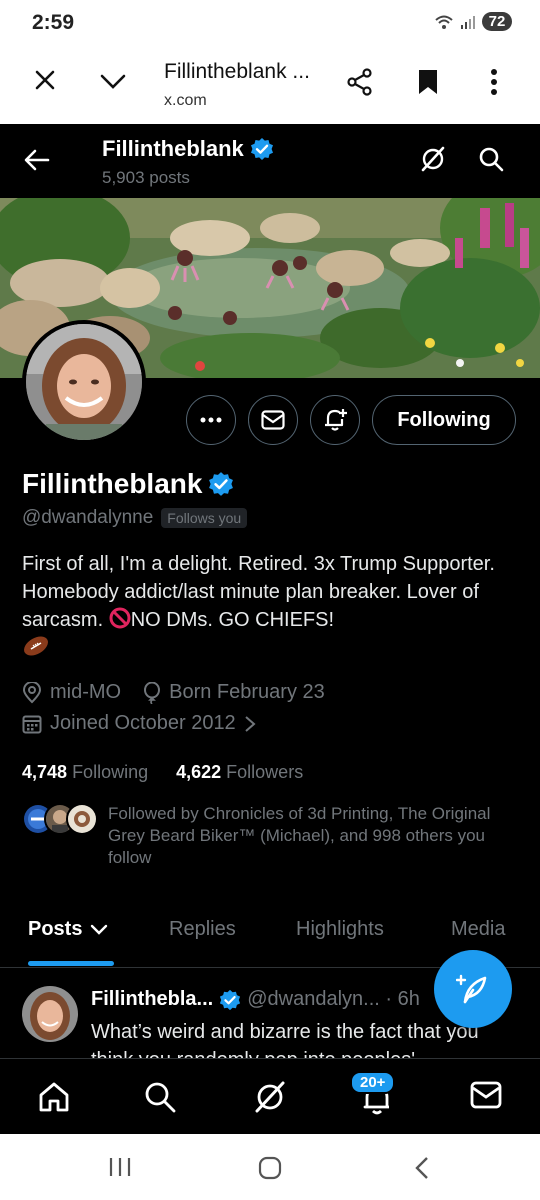  Describe the element at coordinates (53, 22) in the screenshot. I see `status-time: 2:59` at that location.